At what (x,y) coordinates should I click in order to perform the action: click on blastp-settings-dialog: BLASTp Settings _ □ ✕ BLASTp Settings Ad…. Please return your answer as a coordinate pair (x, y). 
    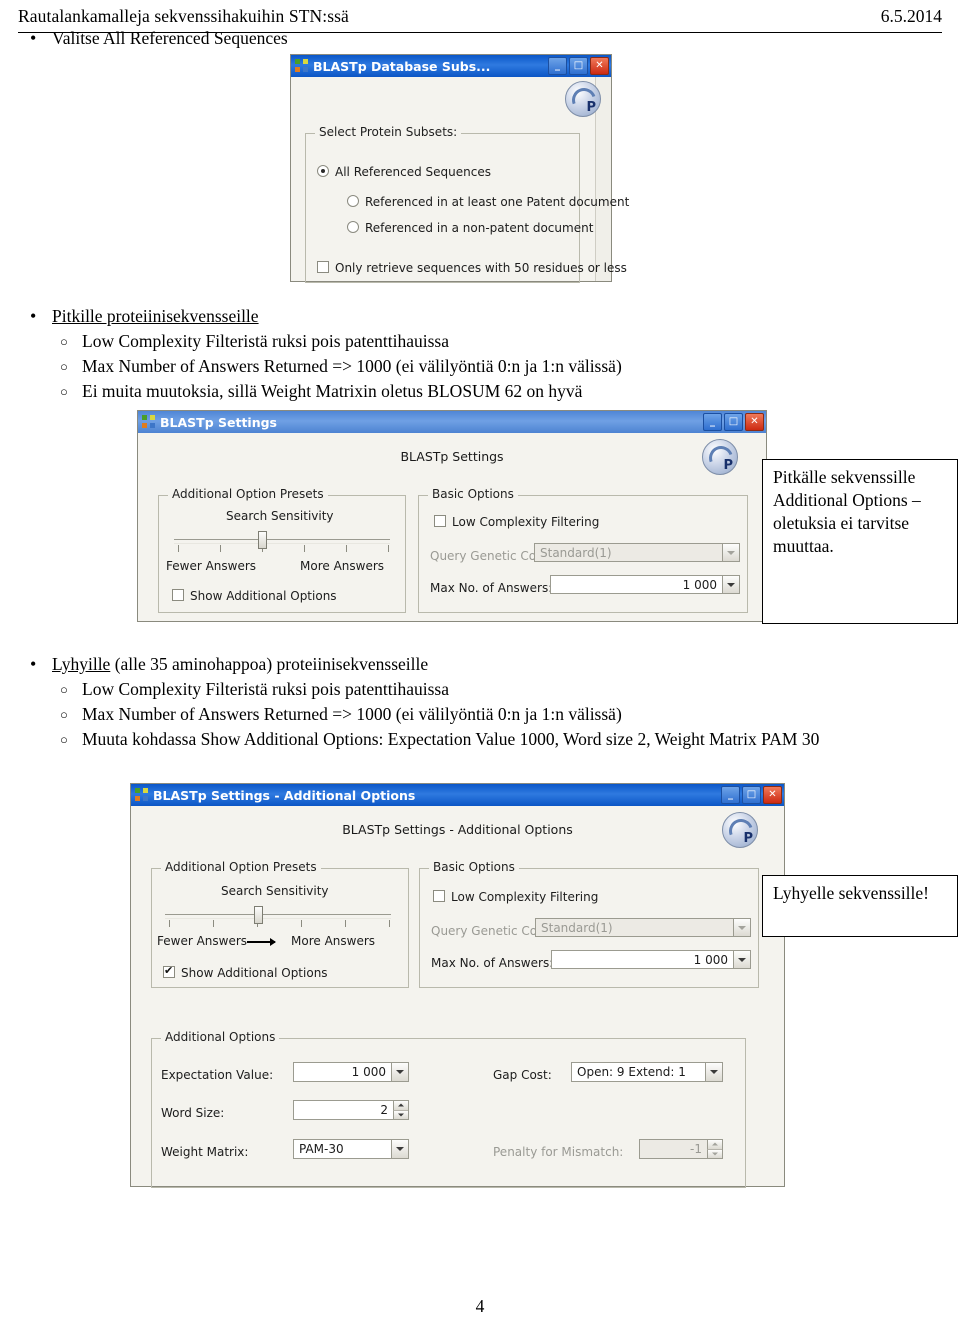
    Looking at the image, I should click on (452, 516).